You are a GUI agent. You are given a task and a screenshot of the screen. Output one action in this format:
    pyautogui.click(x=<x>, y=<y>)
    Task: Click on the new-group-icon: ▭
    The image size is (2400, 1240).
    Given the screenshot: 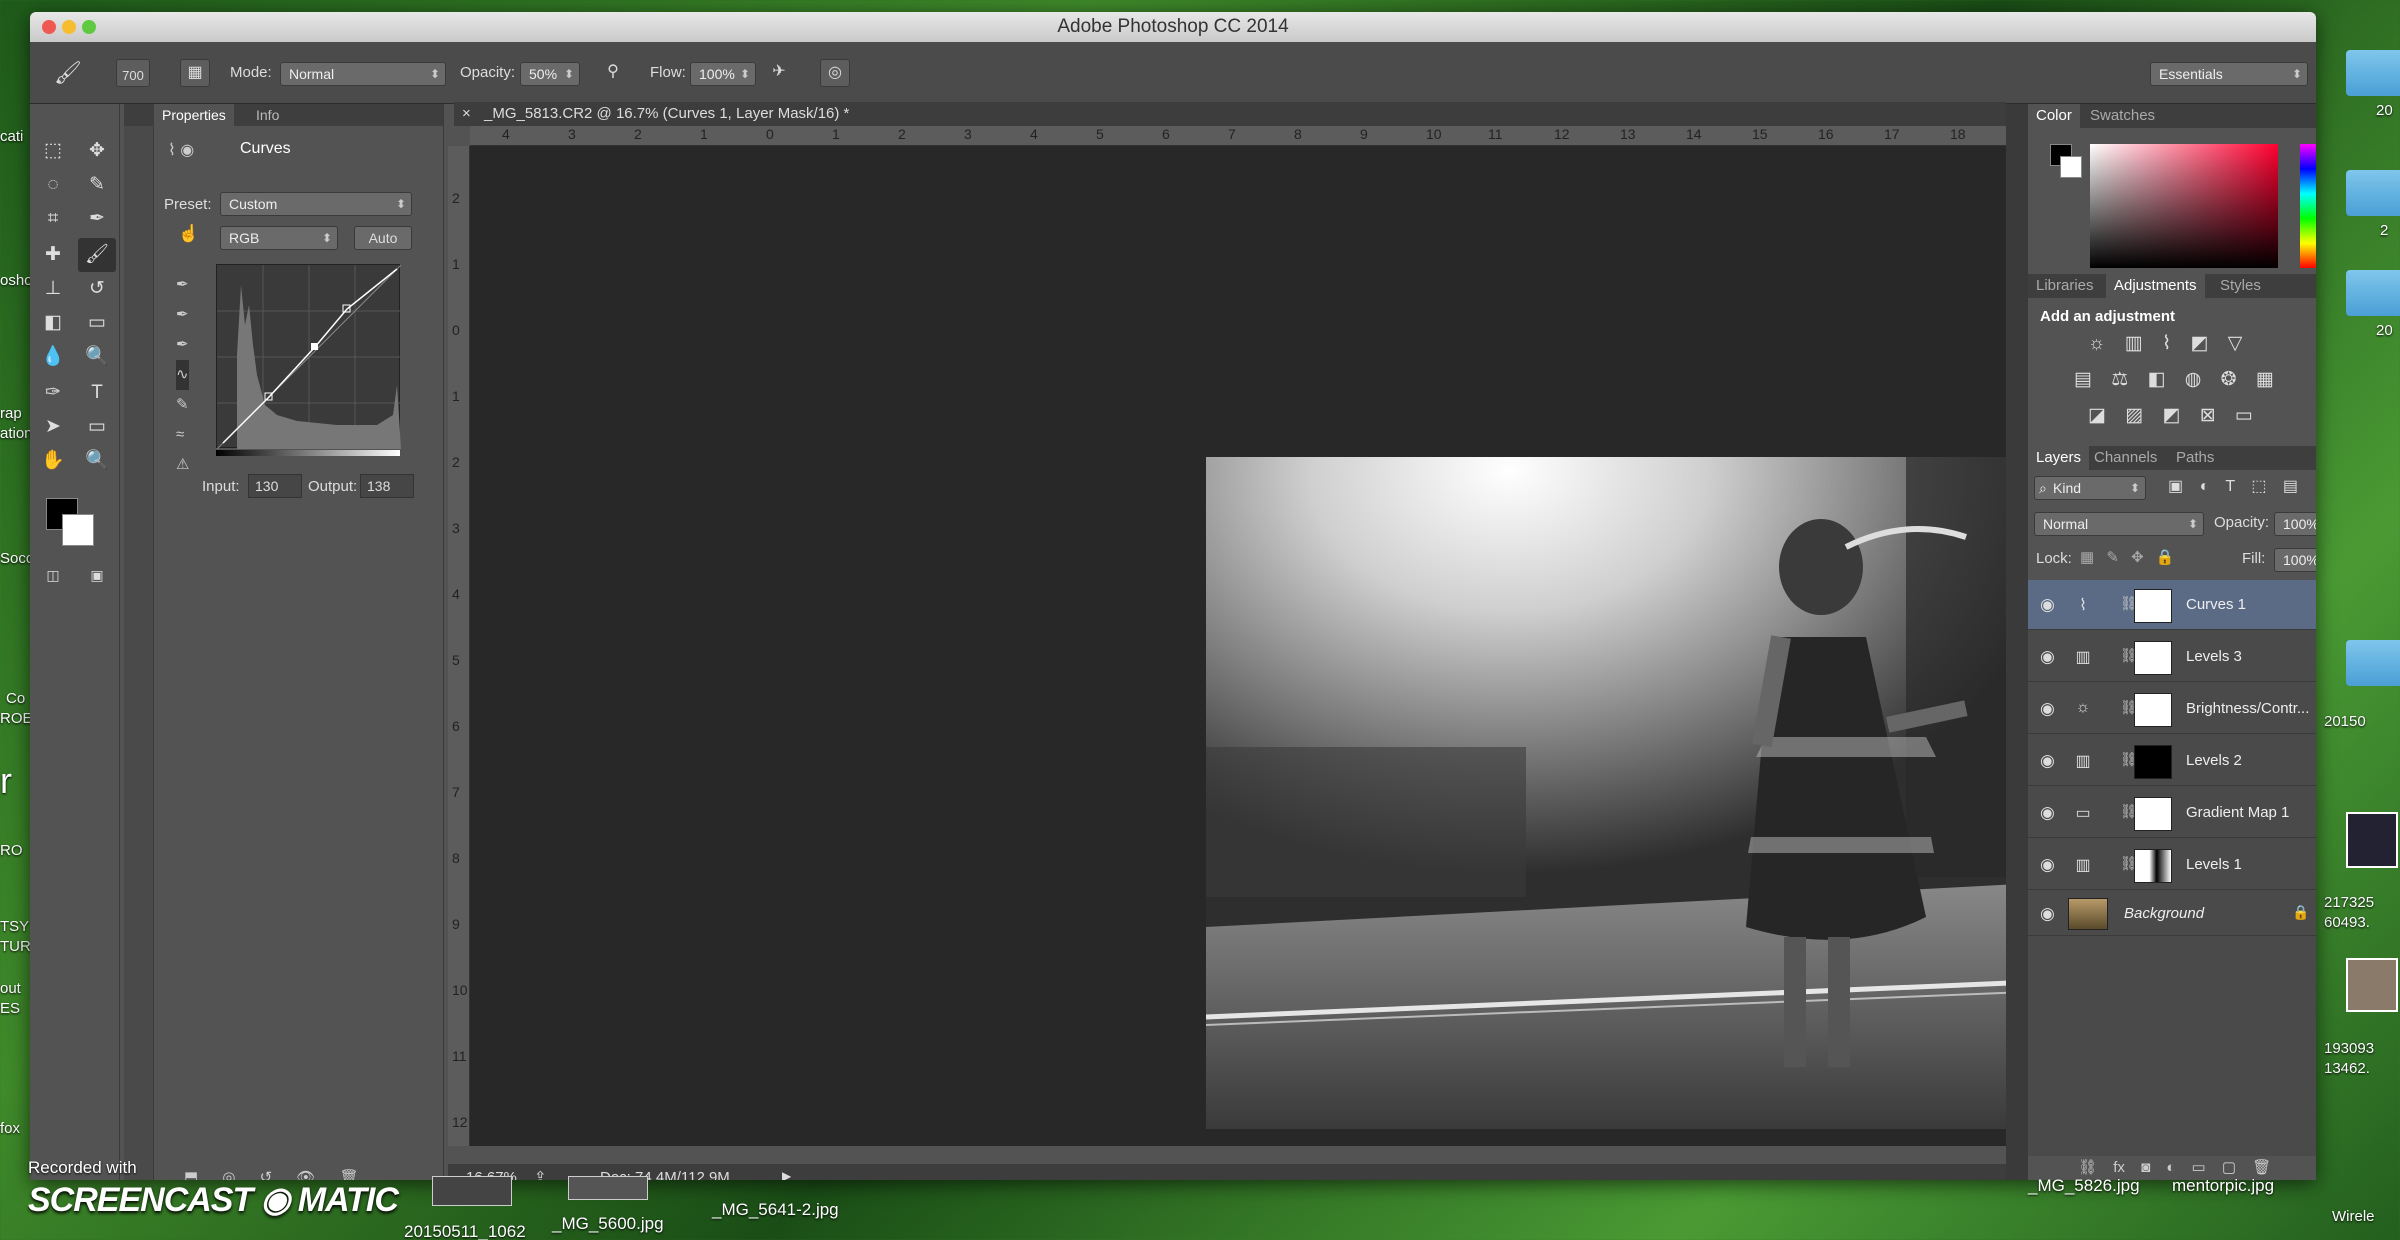 What is the action you would take?
    pyautogui.click(x=2199, y=1167)
    